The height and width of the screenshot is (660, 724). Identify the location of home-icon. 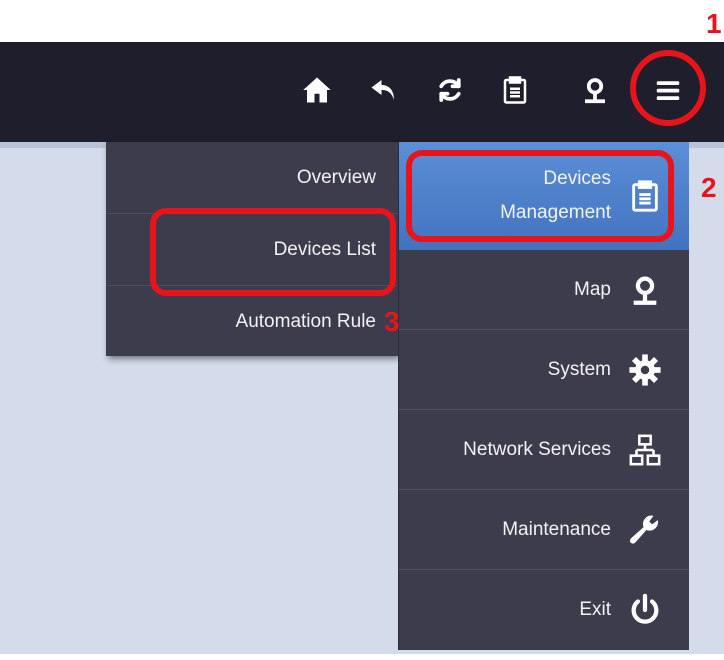
(317, 90).